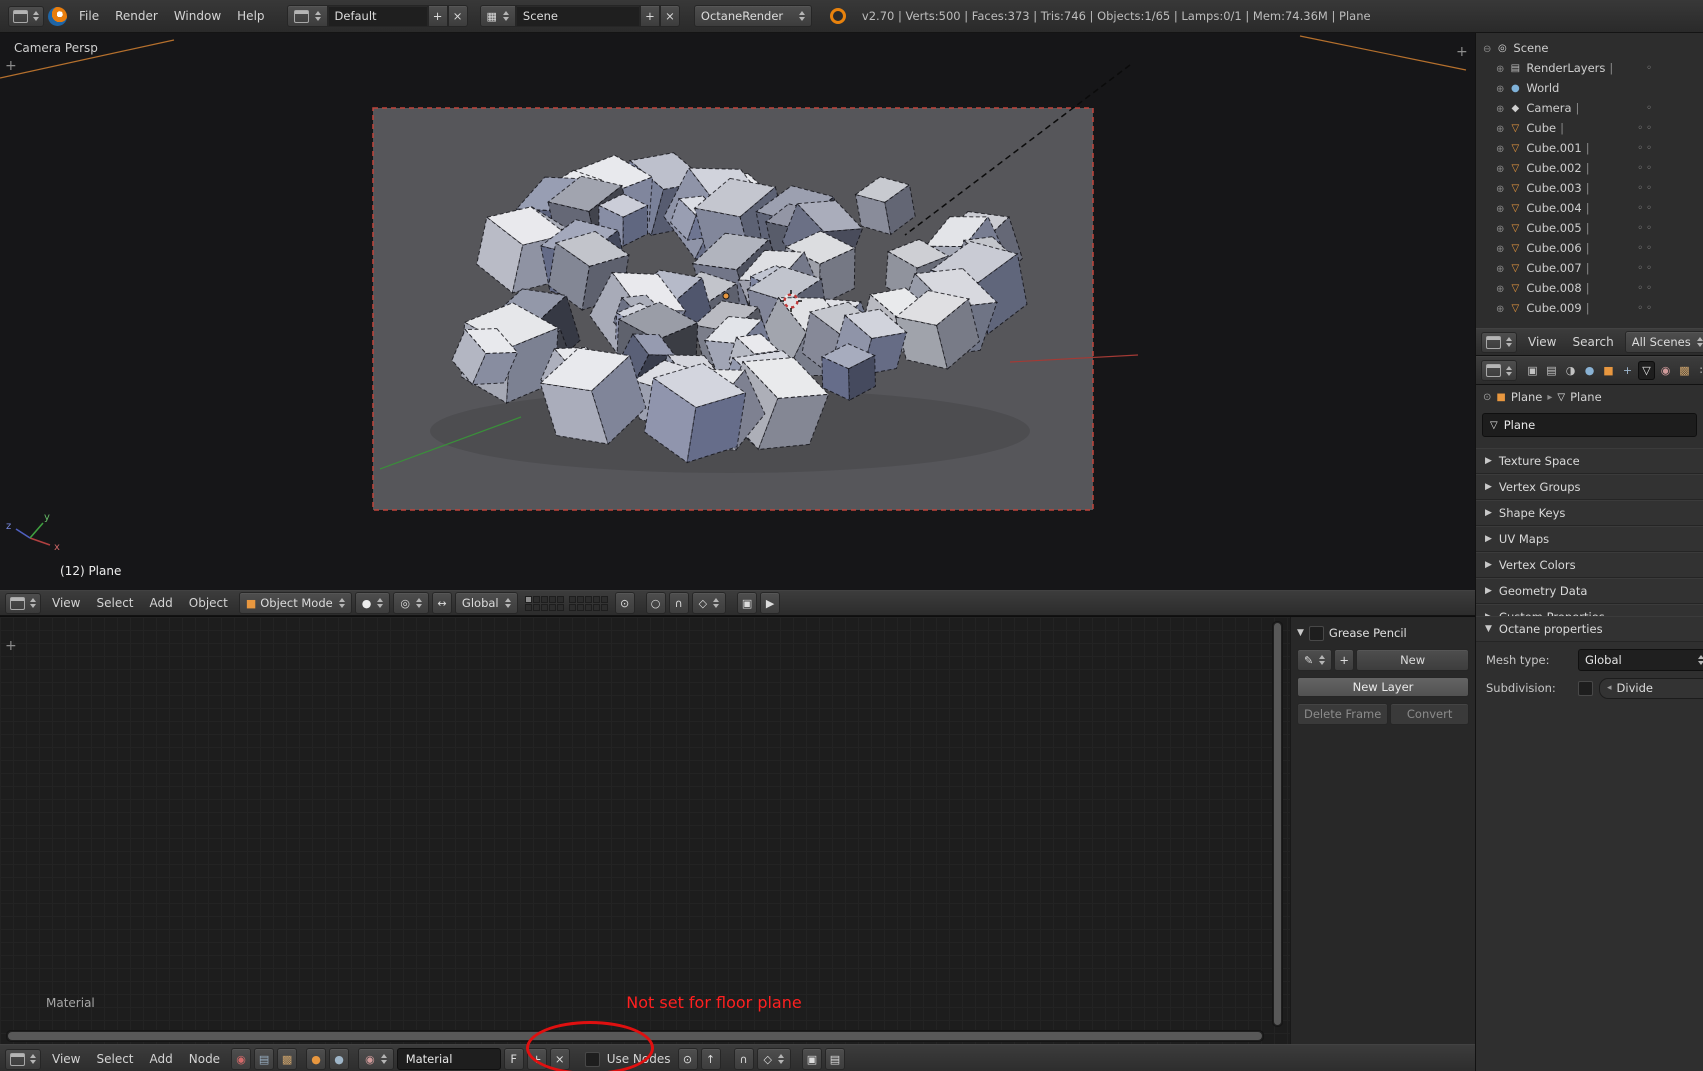 This screenshot has width=1703, height=1071. I want to click on outliner-row: Cube.008 |, so click(1590, 288).